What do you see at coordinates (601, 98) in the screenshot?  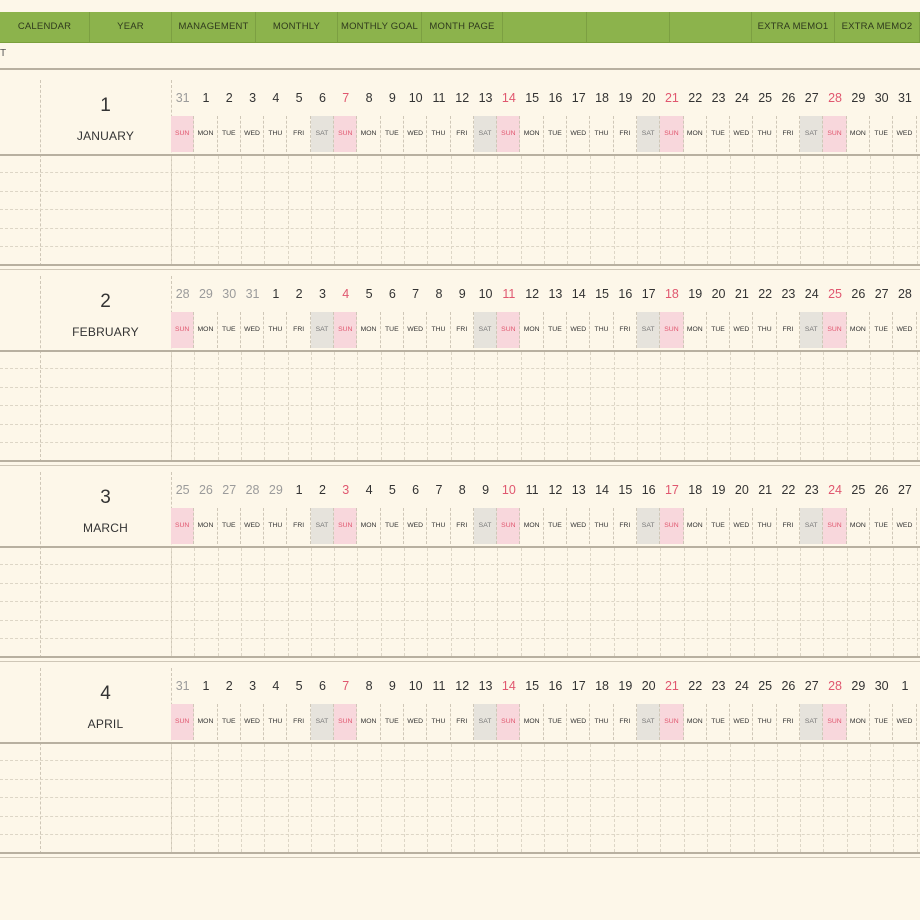 I see `date-number: 18` at bounding box center [601, 98].